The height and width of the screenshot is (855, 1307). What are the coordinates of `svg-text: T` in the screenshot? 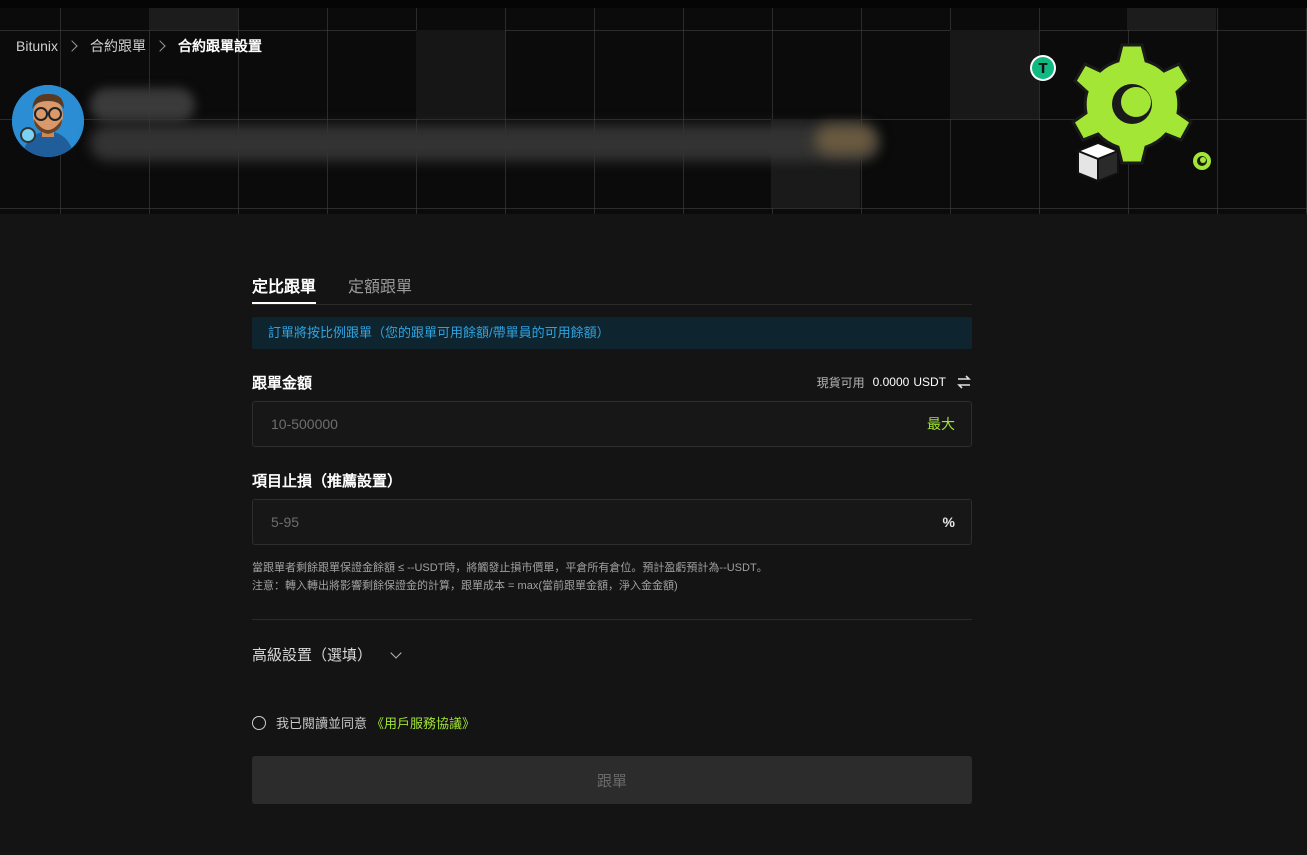 It's located at (1043, 69).